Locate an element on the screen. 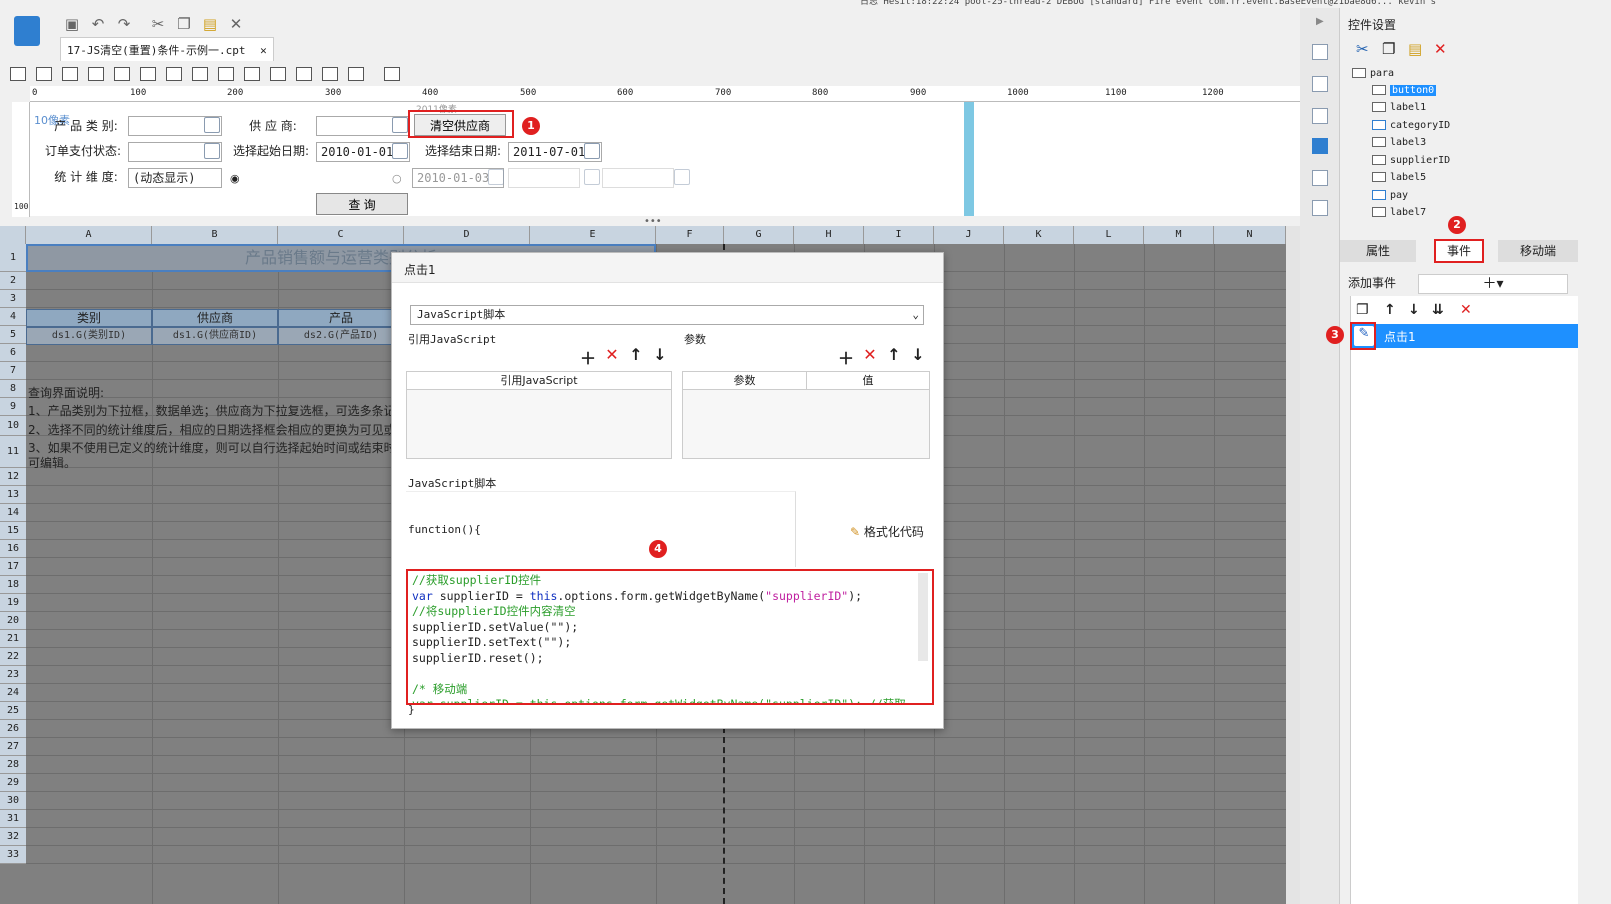 The width and height of the screenshot is (1611, 904). header-cell-product: 产品 is located at coordinates (341, 318).